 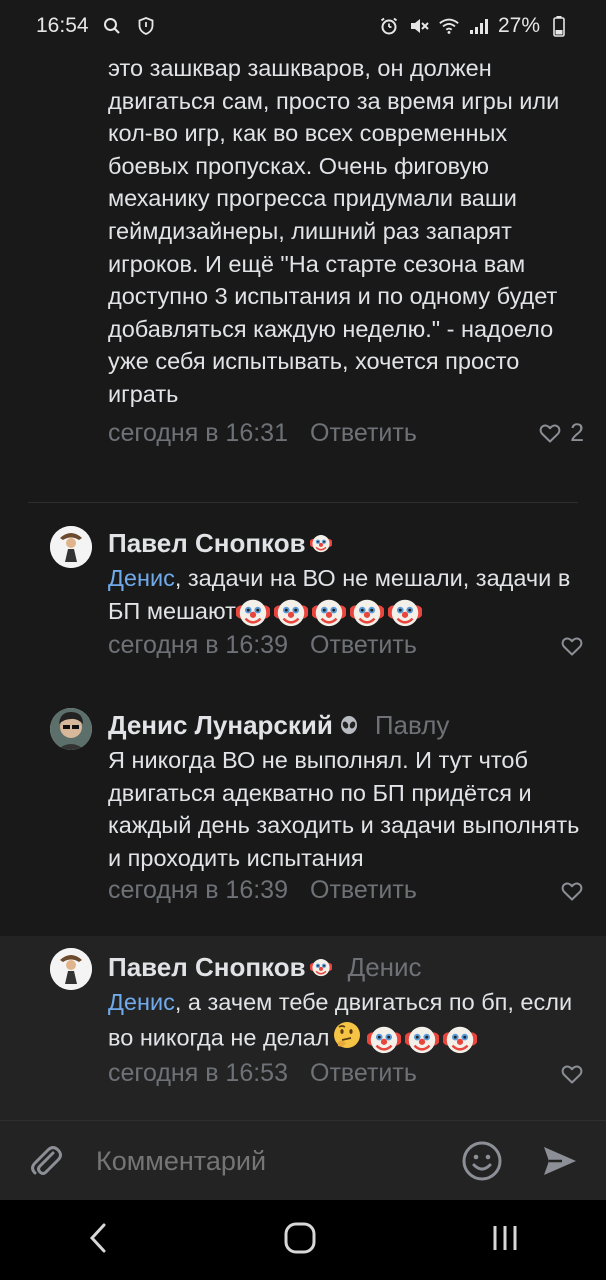 I want to click on system-nav-bar, so click(x=303, y=1240).